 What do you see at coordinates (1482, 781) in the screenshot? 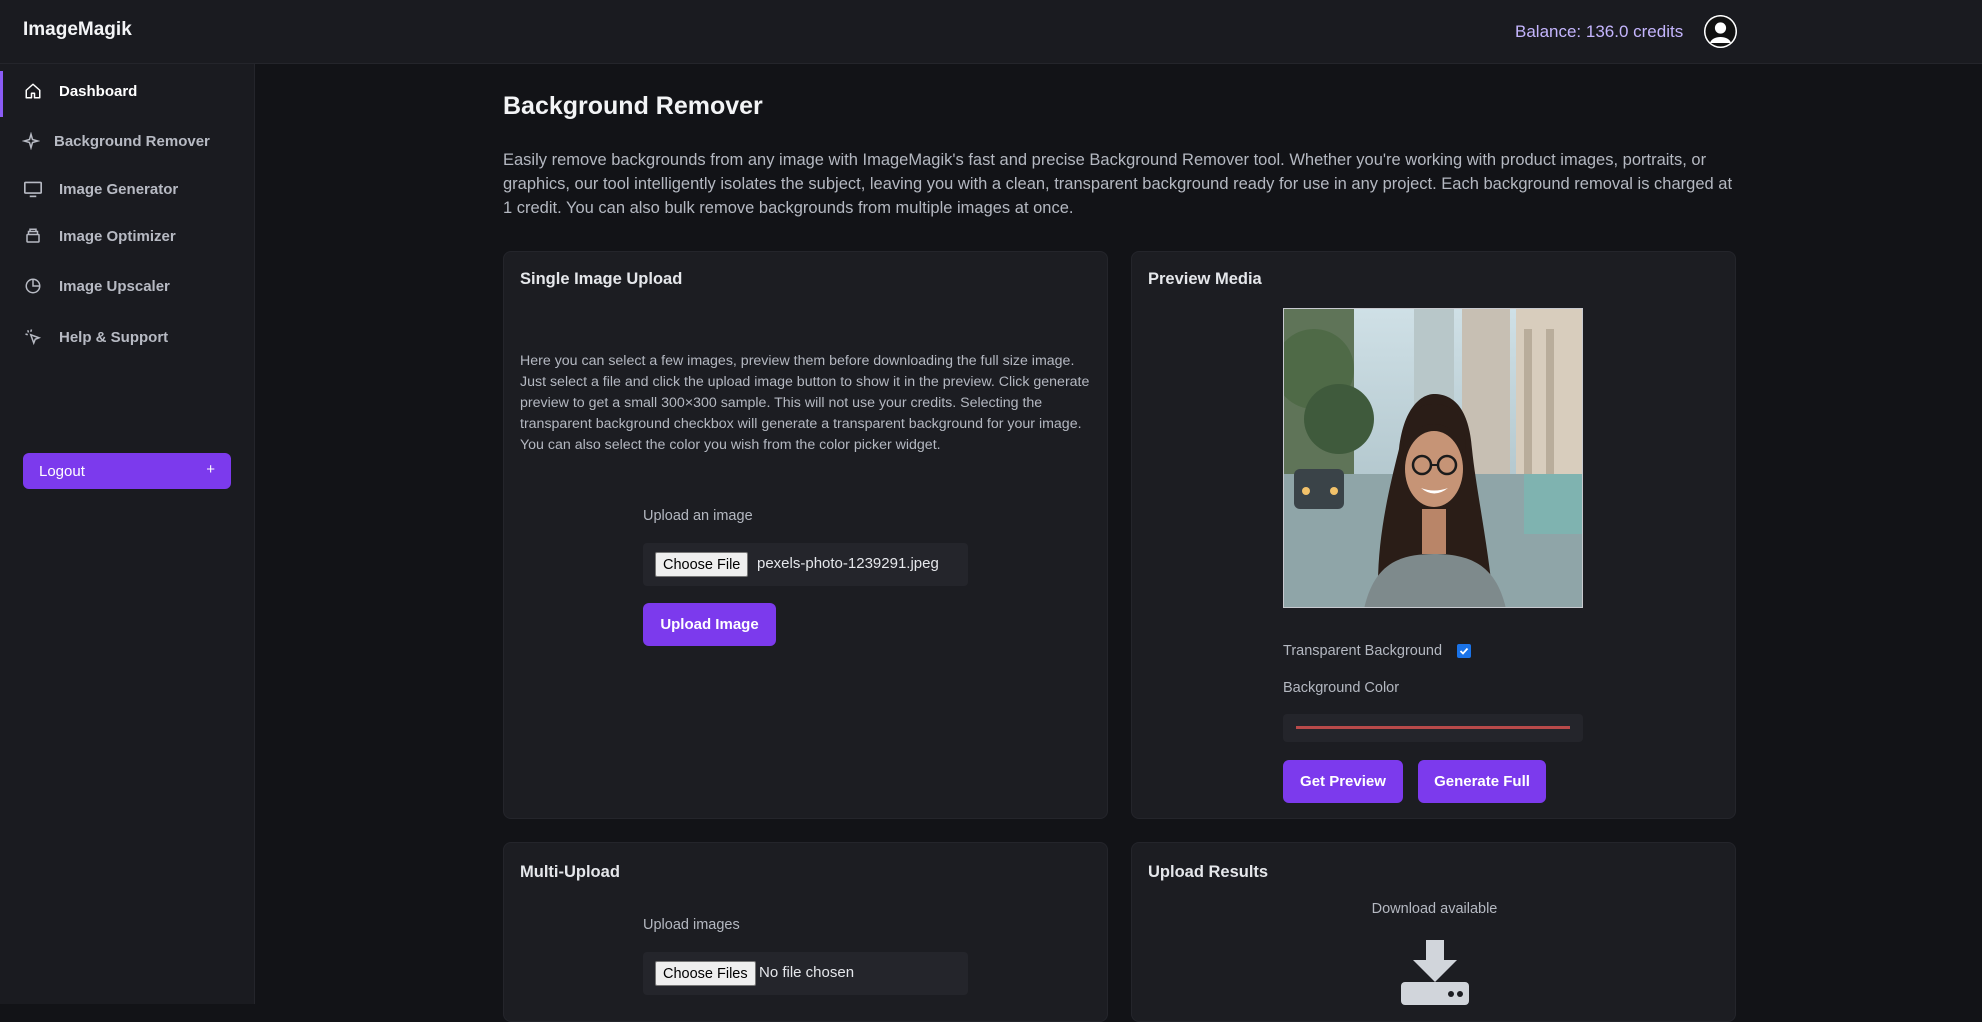
I see `generate-full-button: Generate Full` at bounding box center [1482, 781].